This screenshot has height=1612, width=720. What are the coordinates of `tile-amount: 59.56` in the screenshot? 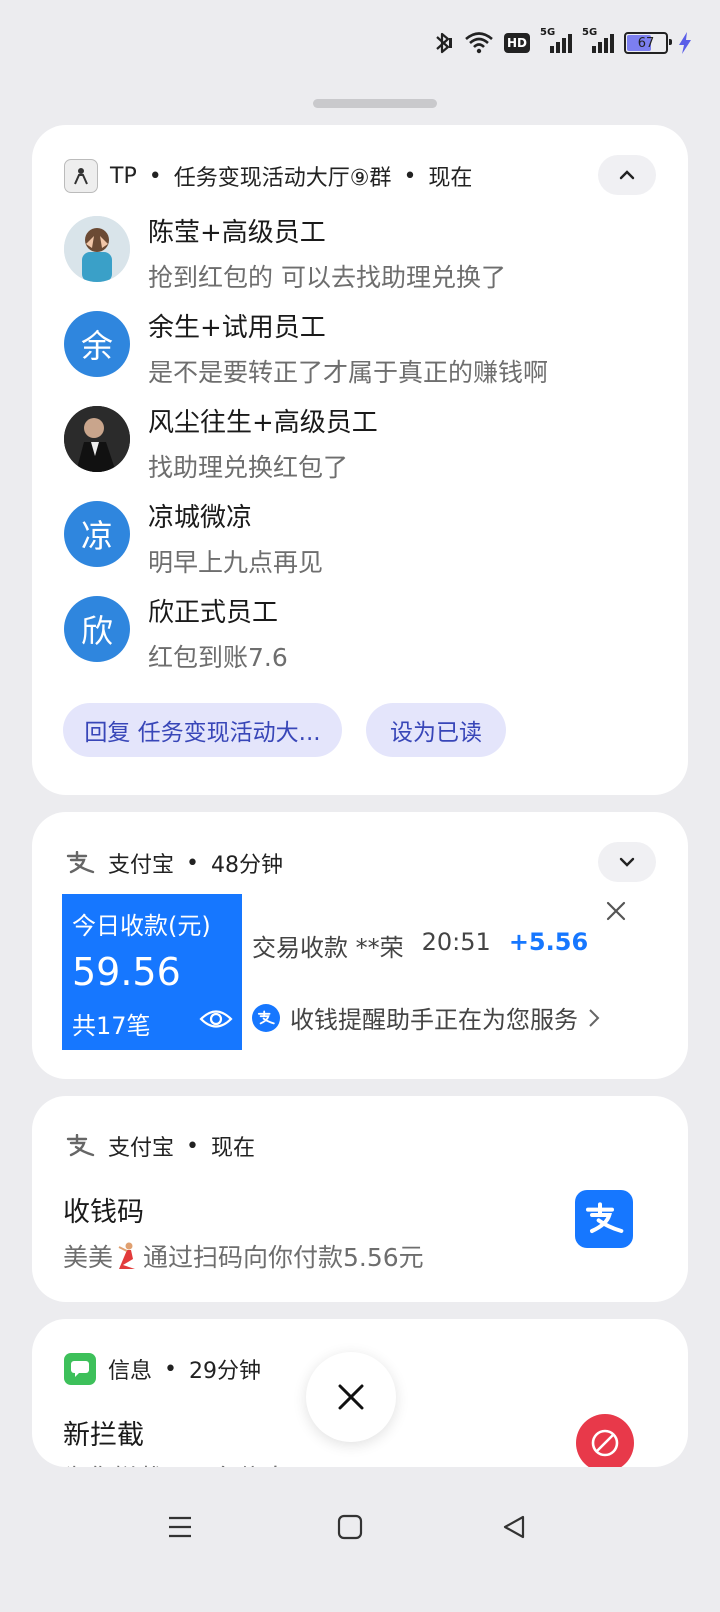 It's located at (126, 972).